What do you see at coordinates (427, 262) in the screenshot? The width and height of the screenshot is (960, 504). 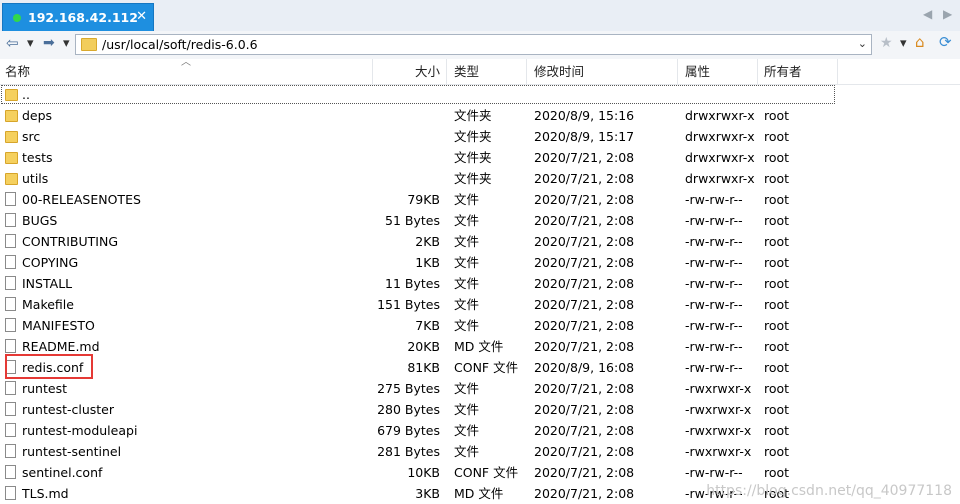 I see `file-size: 1KB` at bounding box center [427, 262].